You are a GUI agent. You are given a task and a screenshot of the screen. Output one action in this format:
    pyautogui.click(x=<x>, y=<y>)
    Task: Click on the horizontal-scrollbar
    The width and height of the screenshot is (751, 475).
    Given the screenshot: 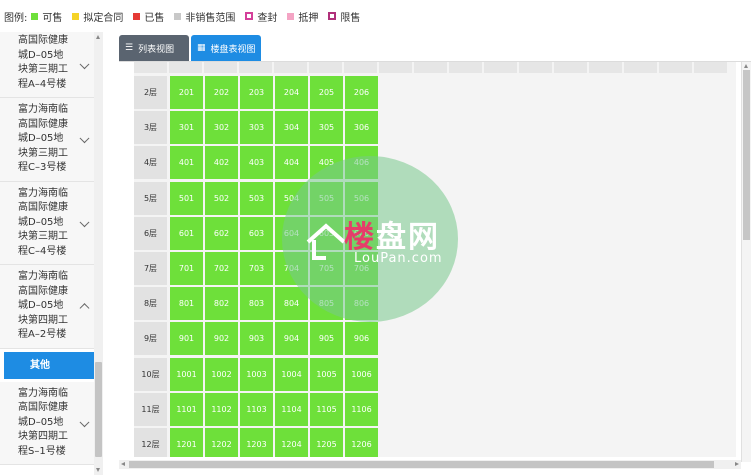 What is the action you would take?
    pyautogui.click(x=430, y=464)
    